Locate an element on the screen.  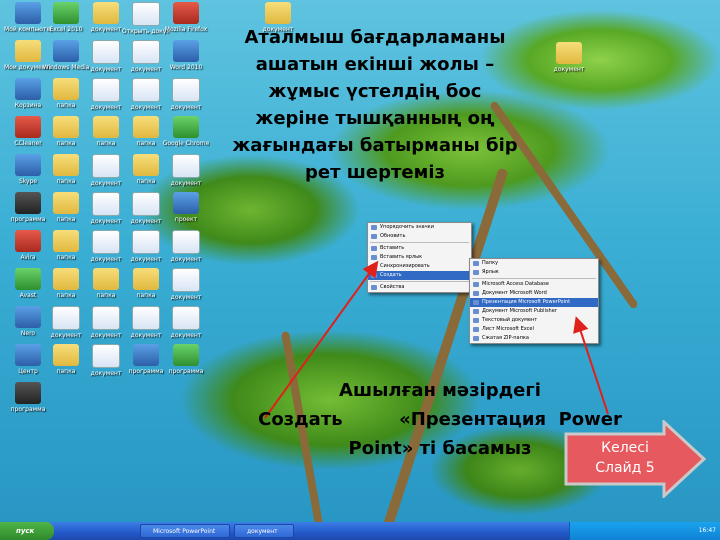
menu-item-label: Текстовый документ is located at coordinates (510, 320).